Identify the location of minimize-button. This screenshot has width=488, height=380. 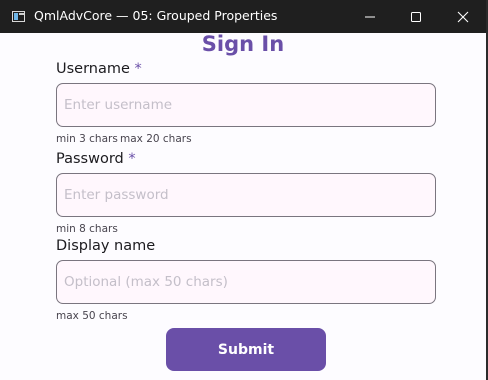
(370, 16).